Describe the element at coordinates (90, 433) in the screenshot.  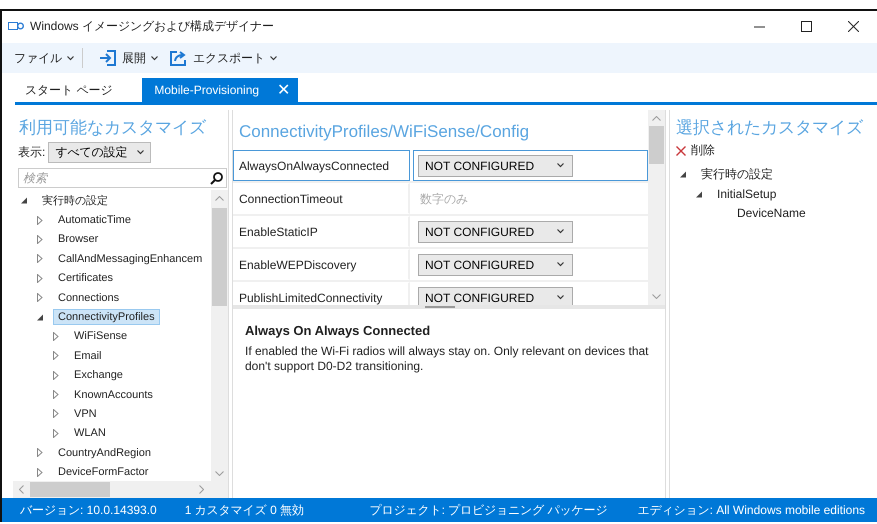
I see `tree-item: WLAN` at that location.